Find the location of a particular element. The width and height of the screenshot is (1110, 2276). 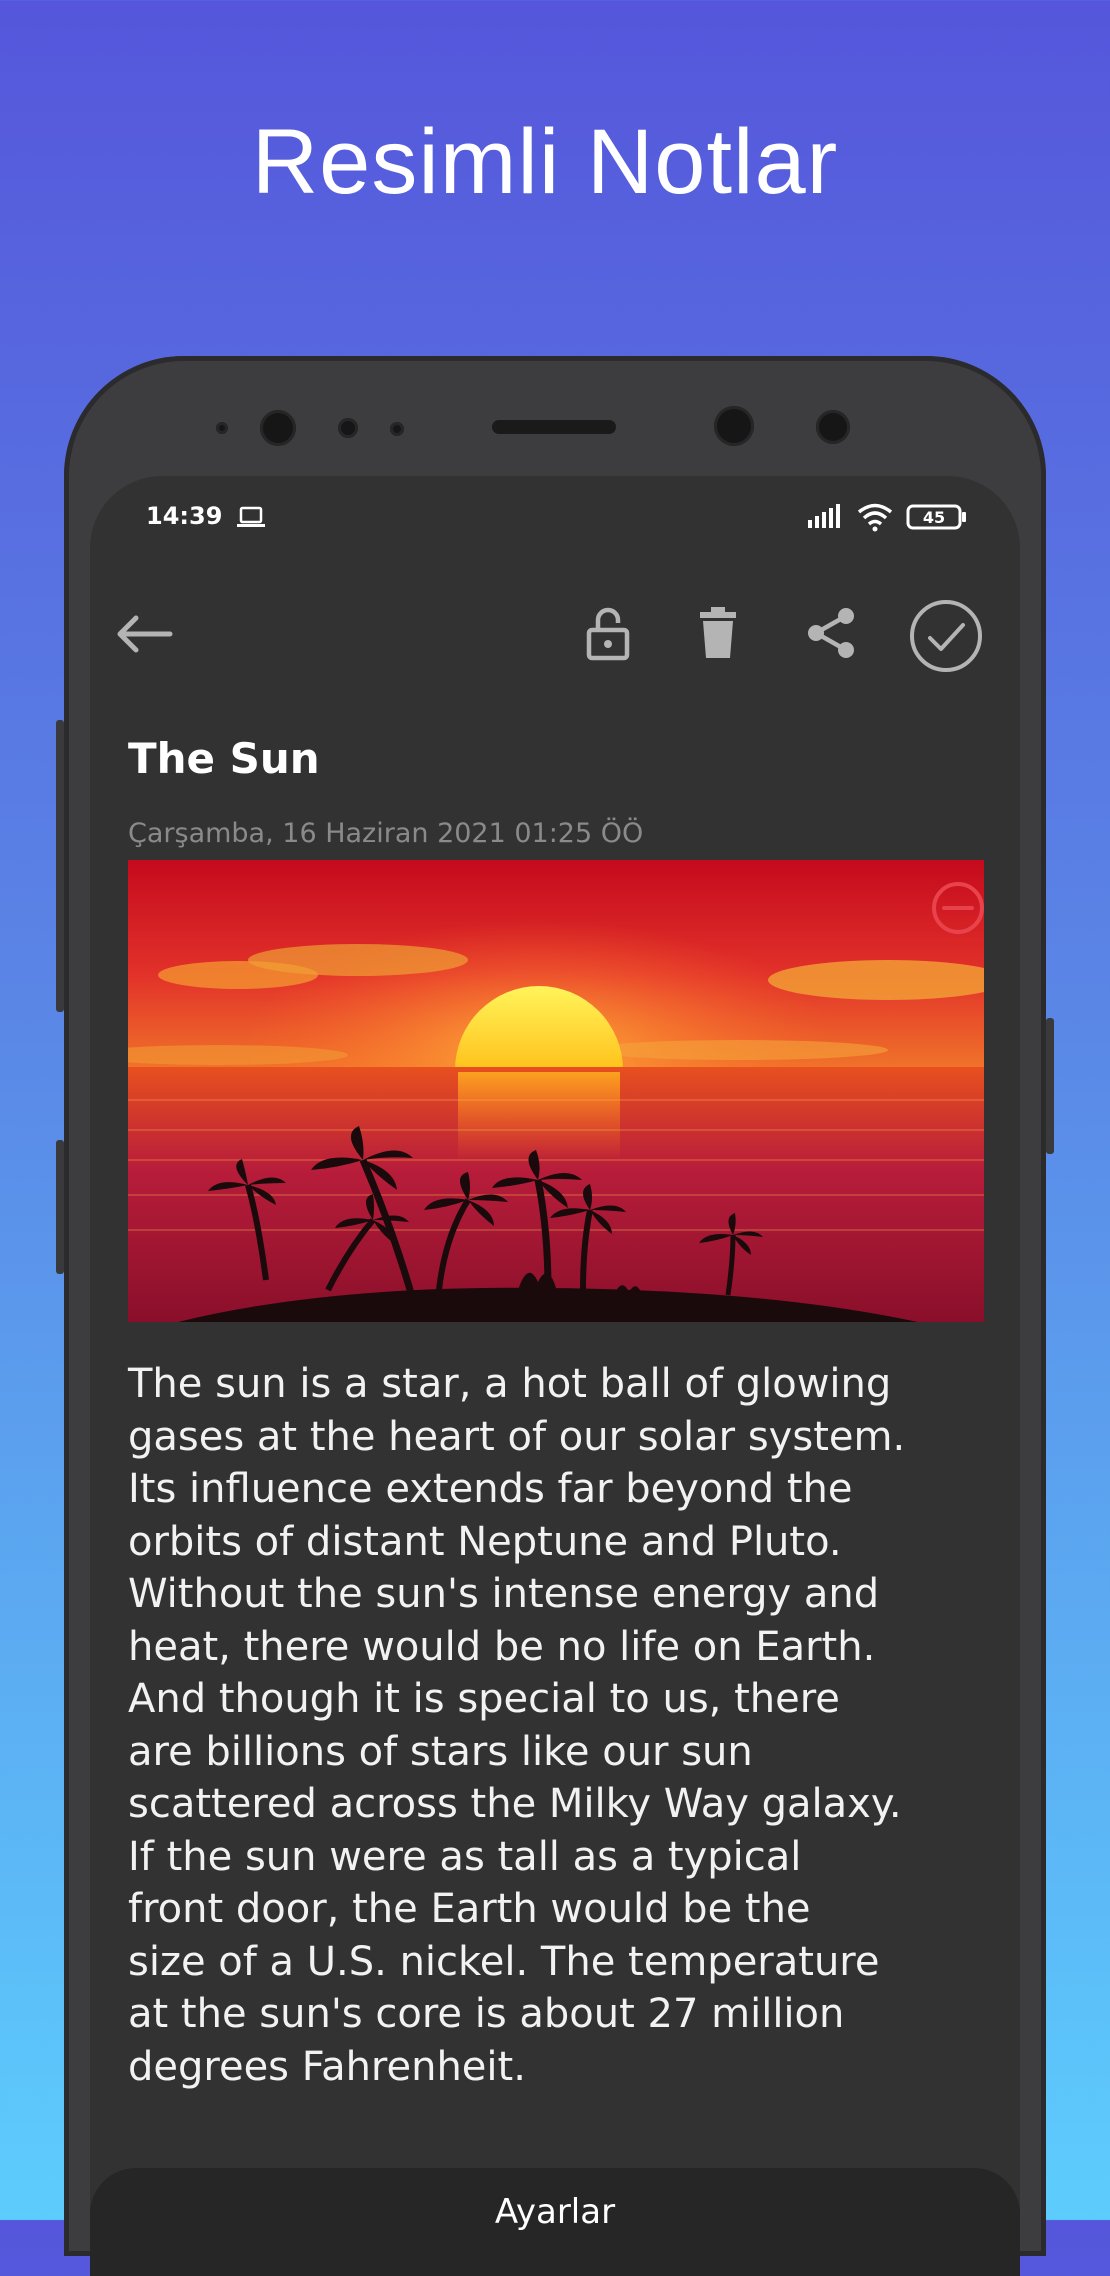

minus-circle-icon is located at coordinates (958, 908).